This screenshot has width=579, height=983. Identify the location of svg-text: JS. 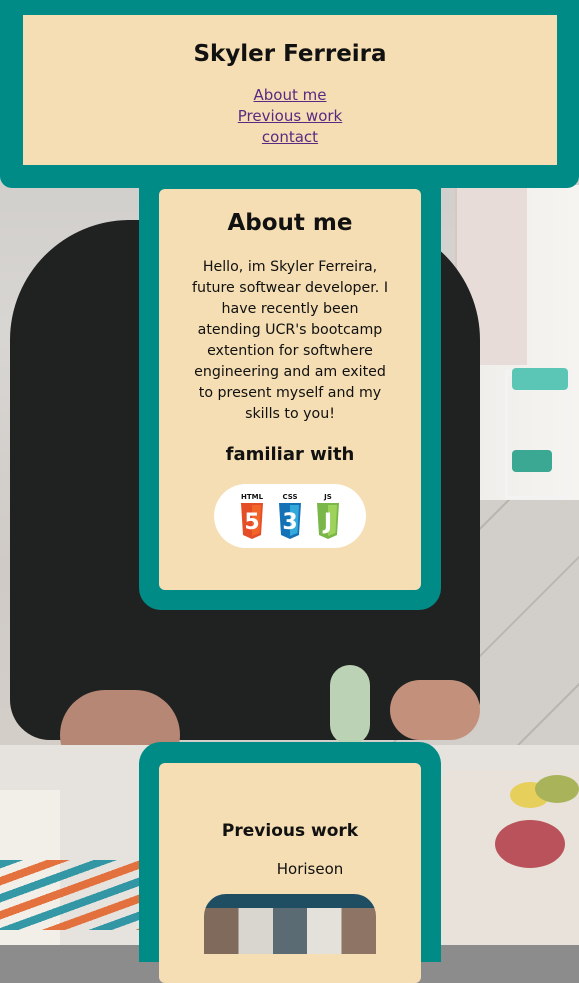
(327, 497).